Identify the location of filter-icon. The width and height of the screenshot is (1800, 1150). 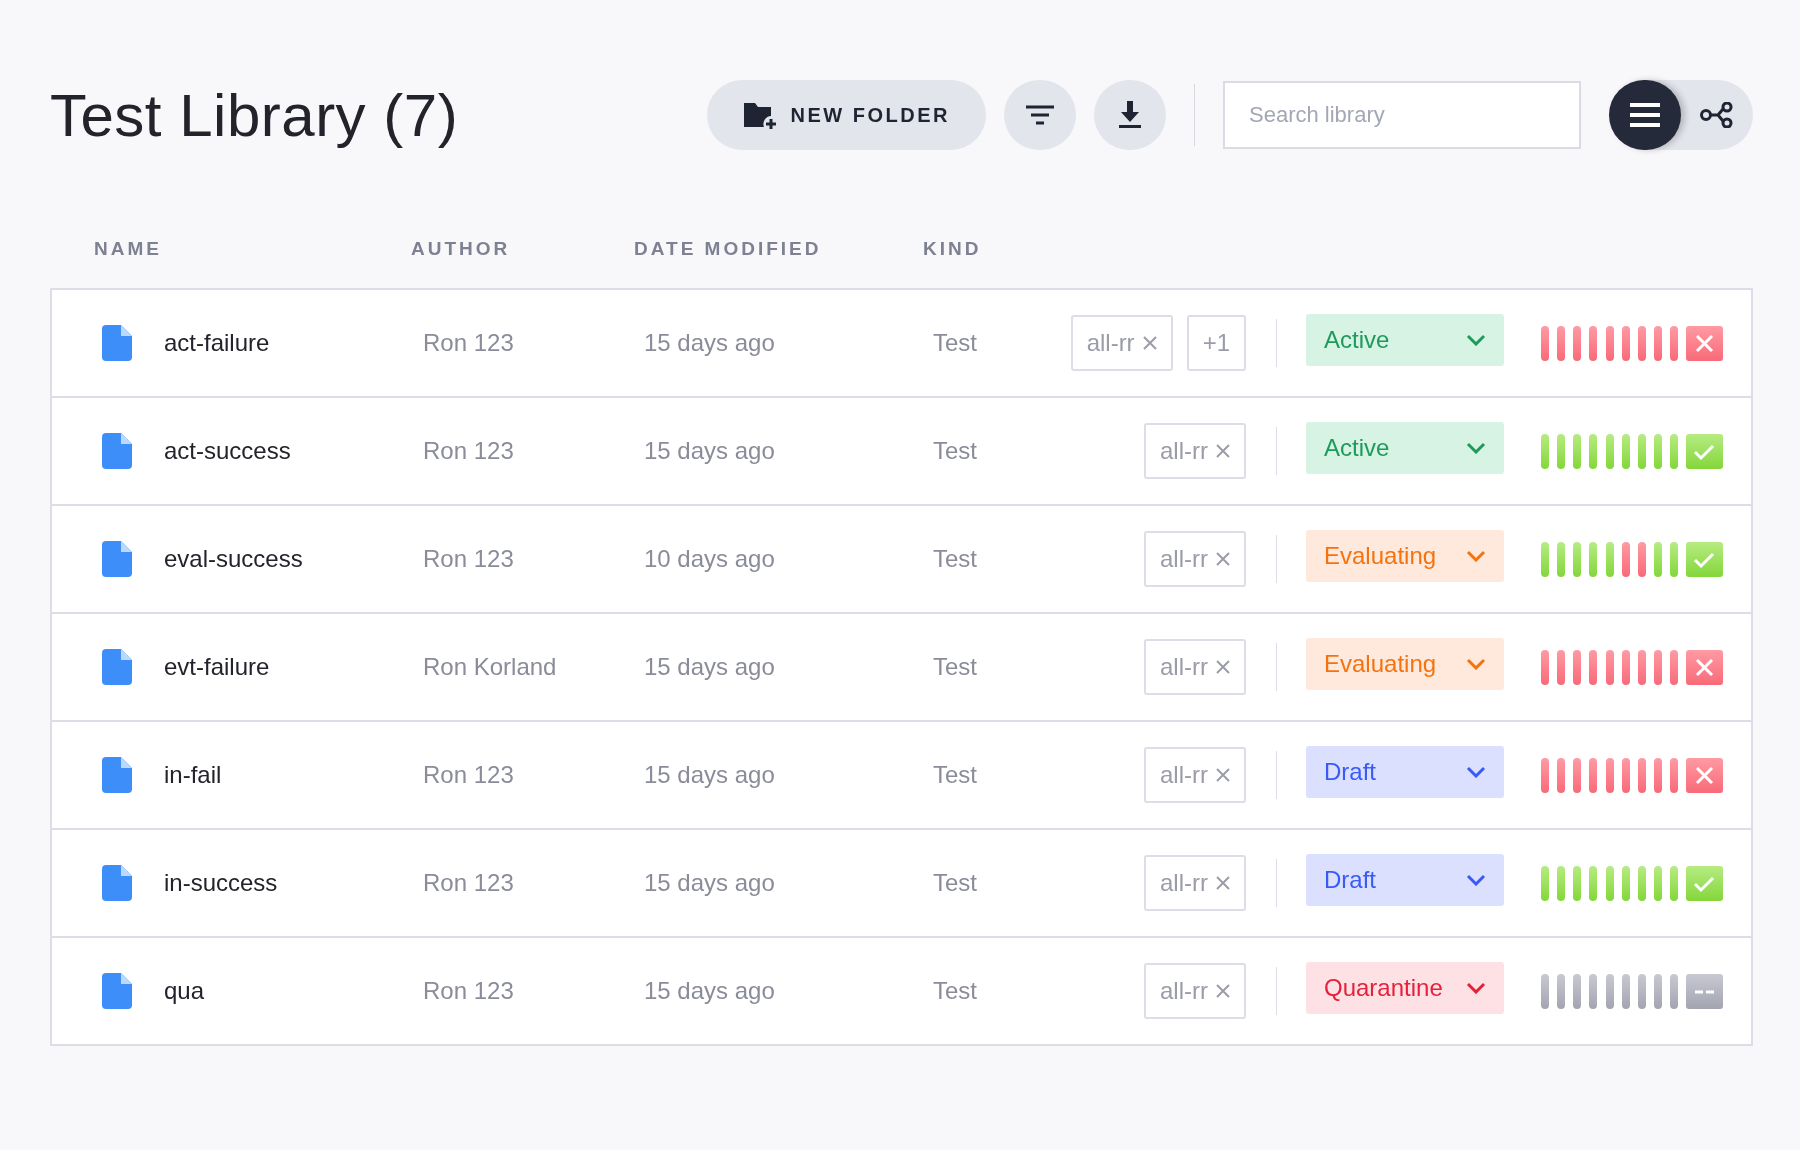
(1040, 115).